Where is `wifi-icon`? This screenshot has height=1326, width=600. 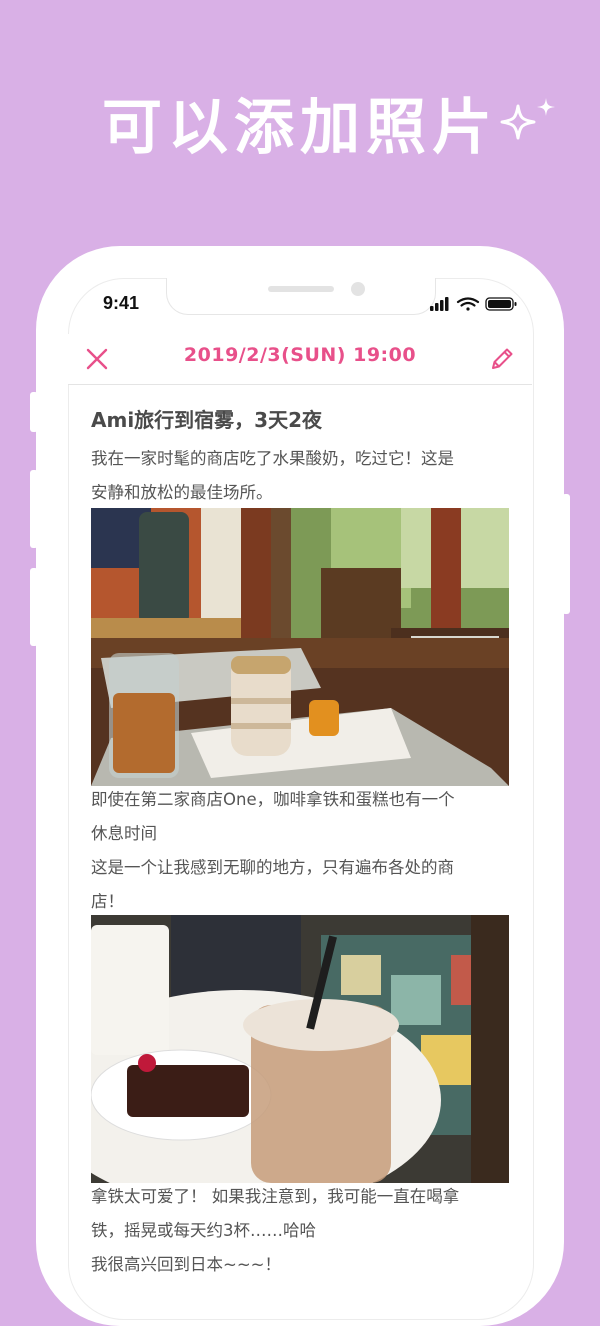 wifi-icon is located at coordinates (468, 304).